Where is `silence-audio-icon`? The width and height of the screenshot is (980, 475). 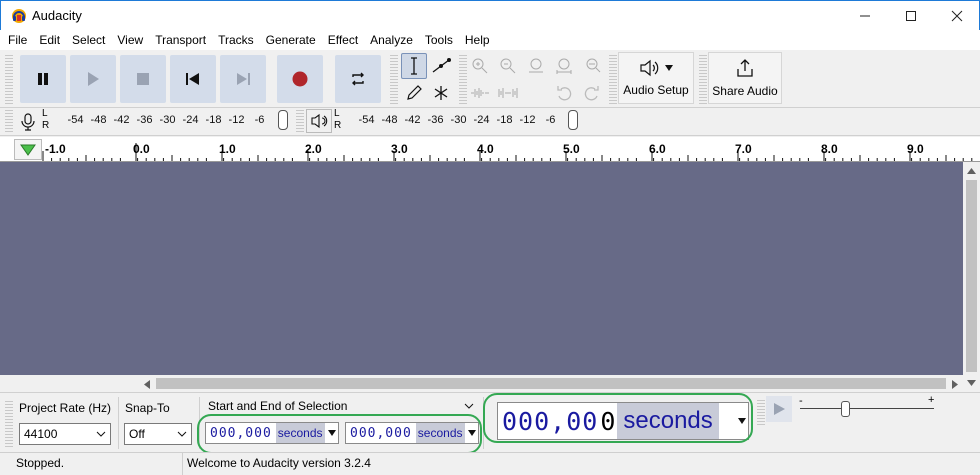
silence-audio-icon is located at coordinates (508, 93).